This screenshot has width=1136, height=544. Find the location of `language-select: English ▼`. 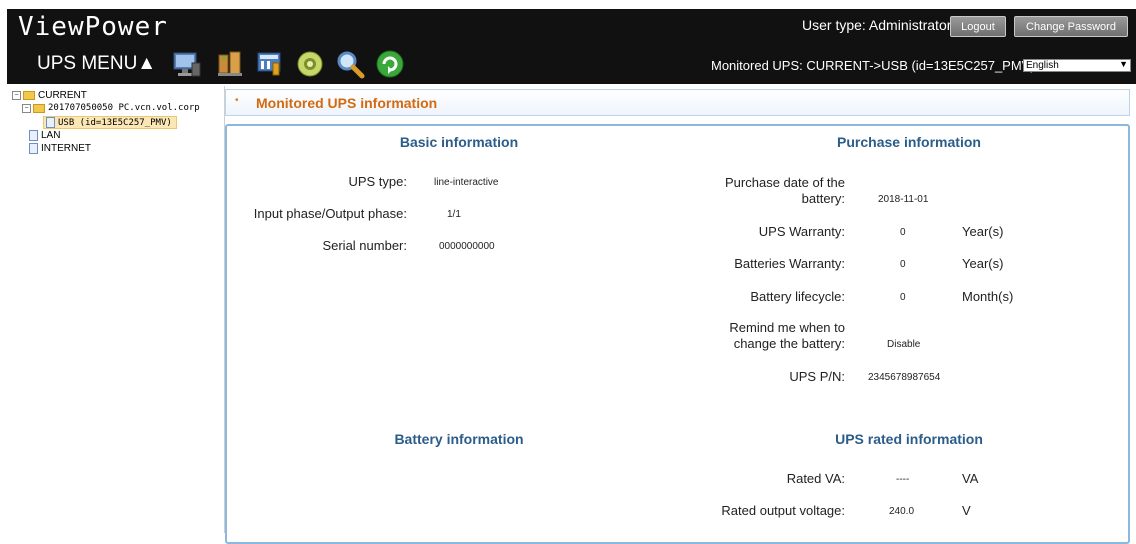

language-select: English ▼ is located at coordinates (1077, 65).